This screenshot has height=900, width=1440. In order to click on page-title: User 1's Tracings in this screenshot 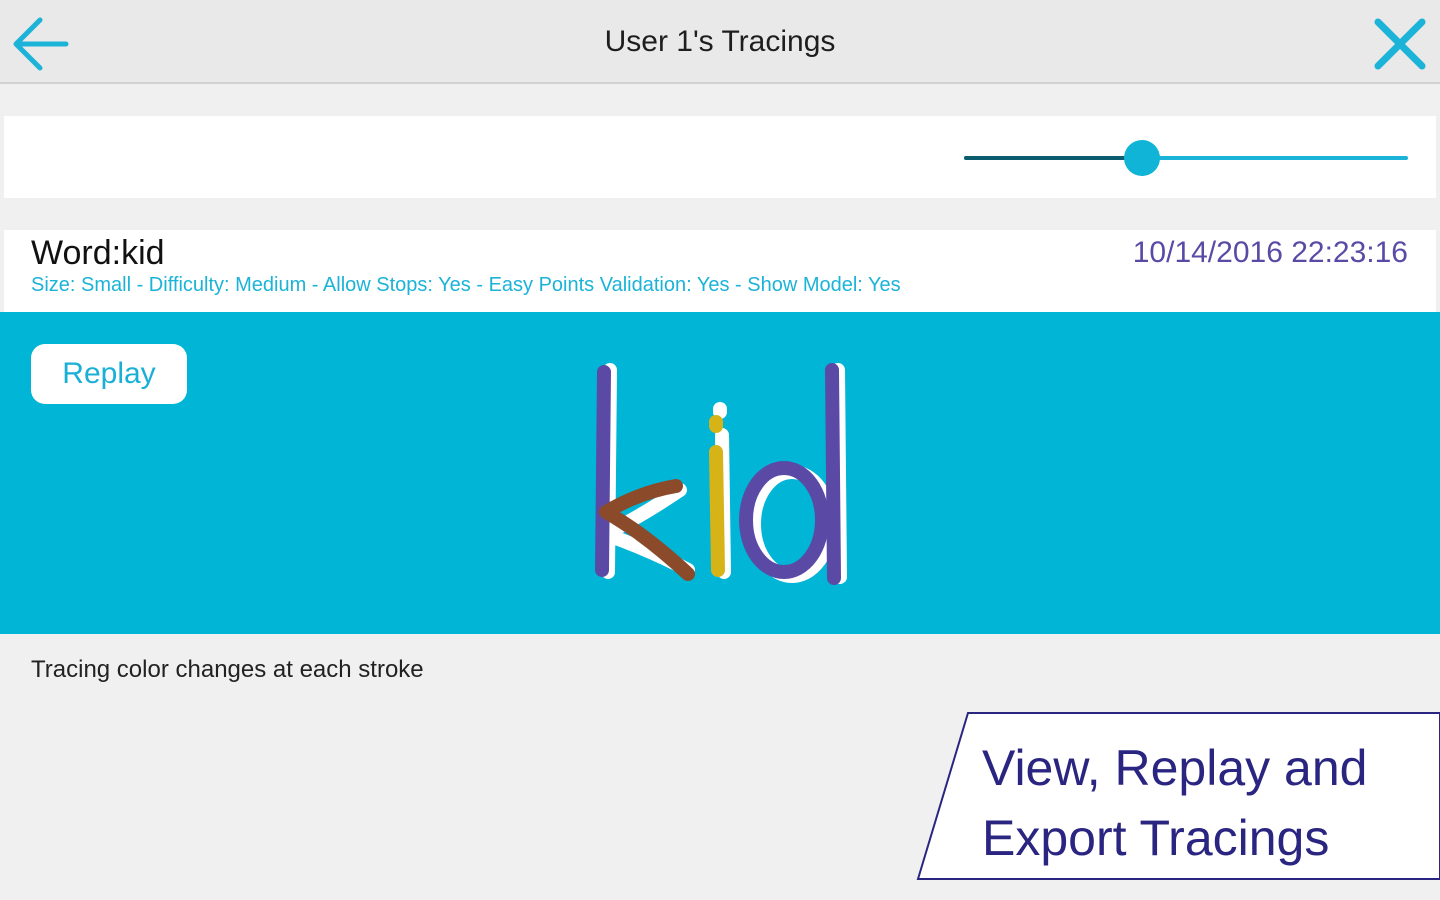, I will do `click(720, 41)`.